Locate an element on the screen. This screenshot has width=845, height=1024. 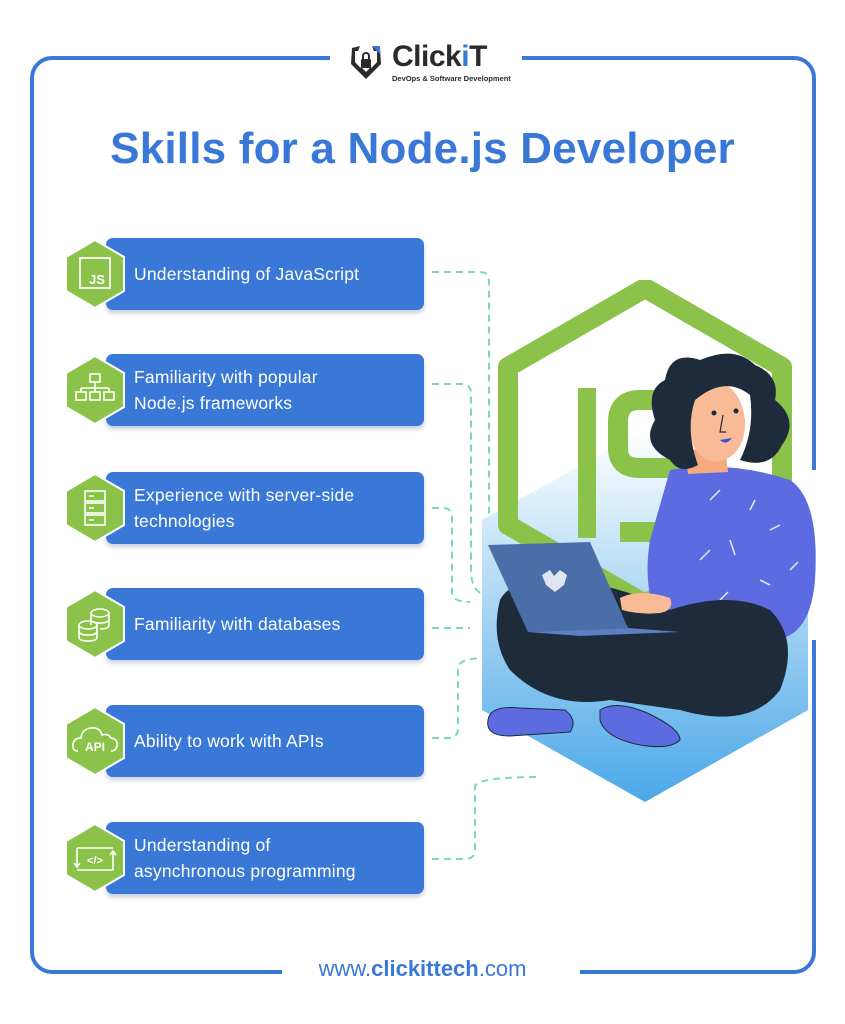
skill-card: Experience with server-side technologies is located at coordinates (265, 508).